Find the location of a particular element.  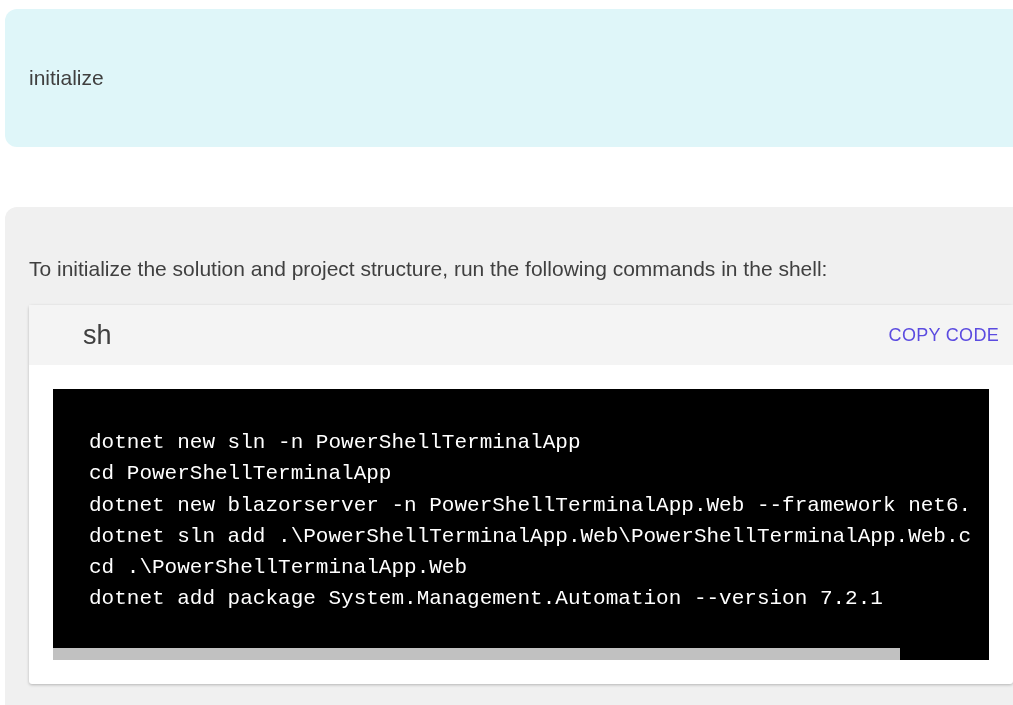

scrollbar-thumb is located at coordinates (476, 653).